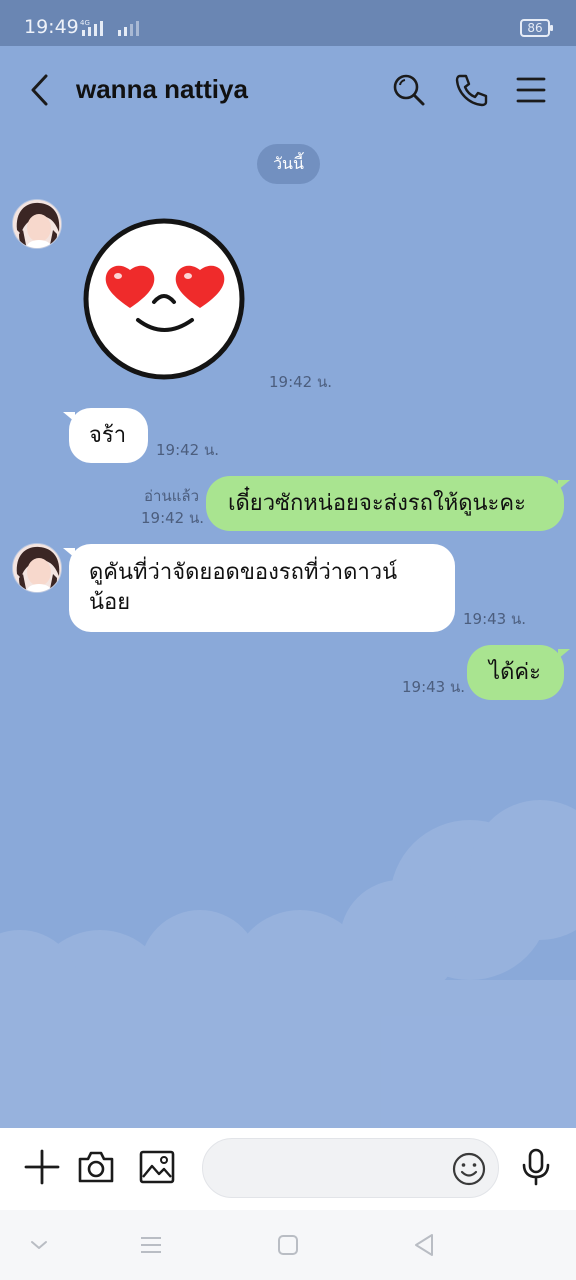  Describe the element at coordinates (470, 90) in the screenshot. I see `phone-icon` at that location.